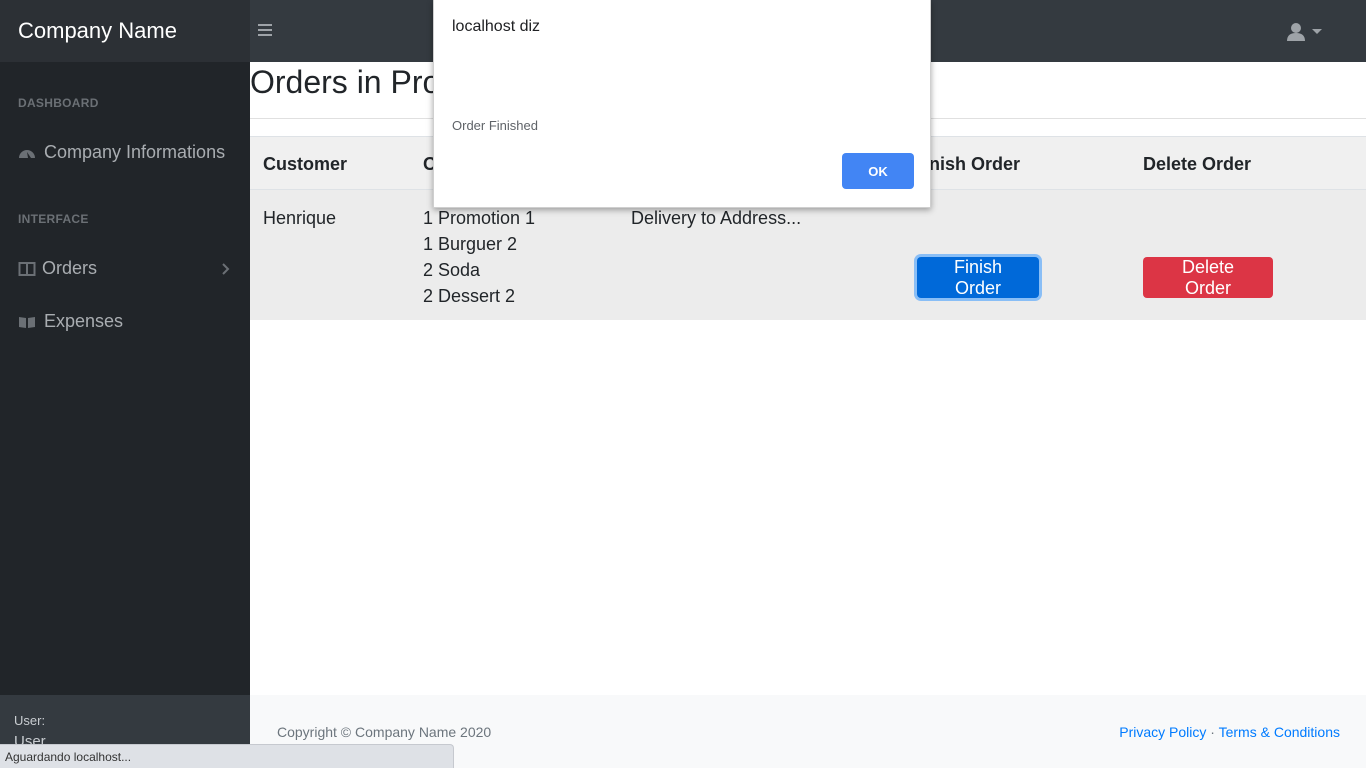 The height and width of the screenshot is (768, 1366). Describe the element at coordinates (27, 322) in the screenshot. I see `book-icon` at that location.